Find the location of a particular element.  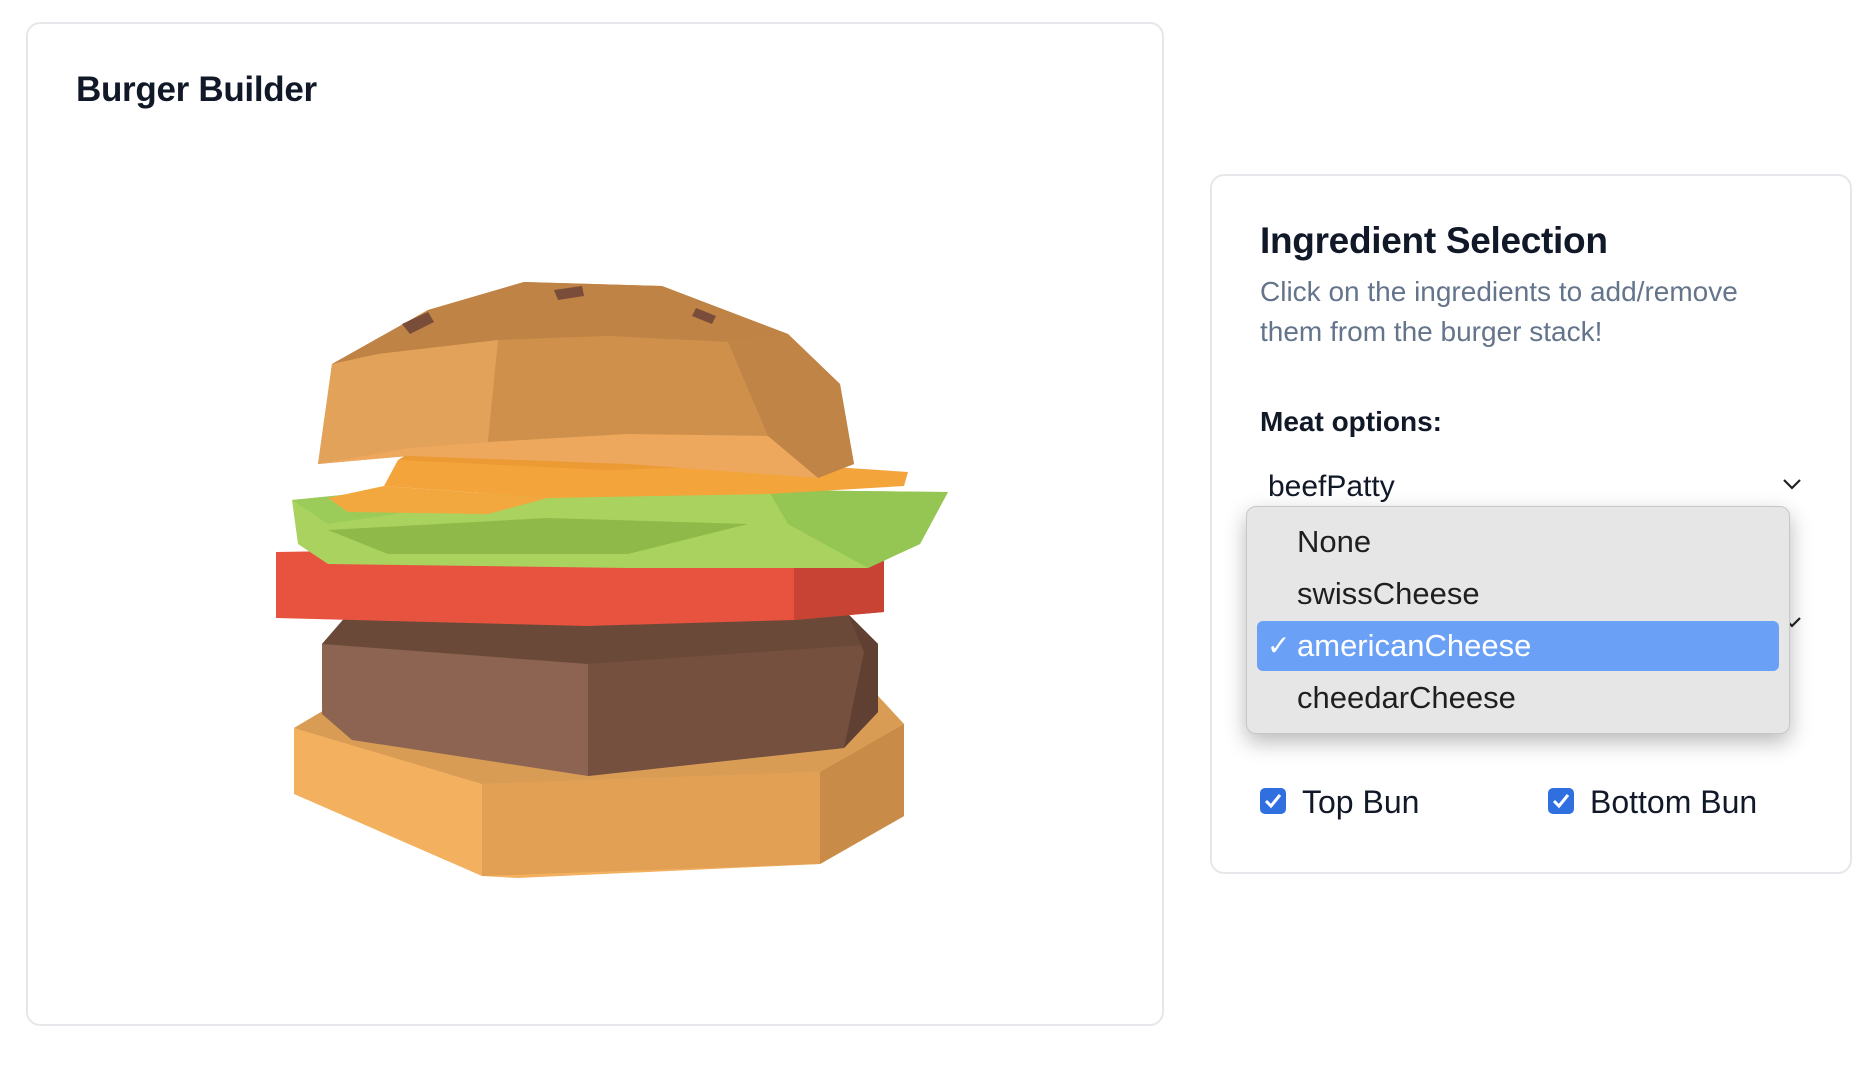

ingredient-selection-title: Ingredient Selection is located at coordinates (1434, 240).